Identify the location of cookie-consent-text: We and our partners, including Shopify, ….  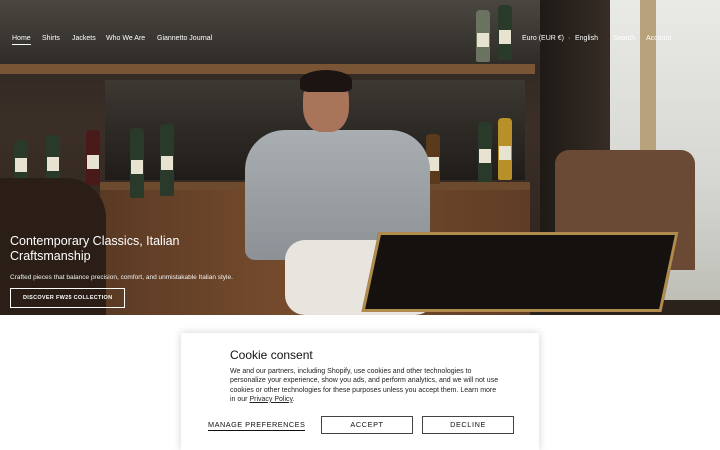
(364, 385).